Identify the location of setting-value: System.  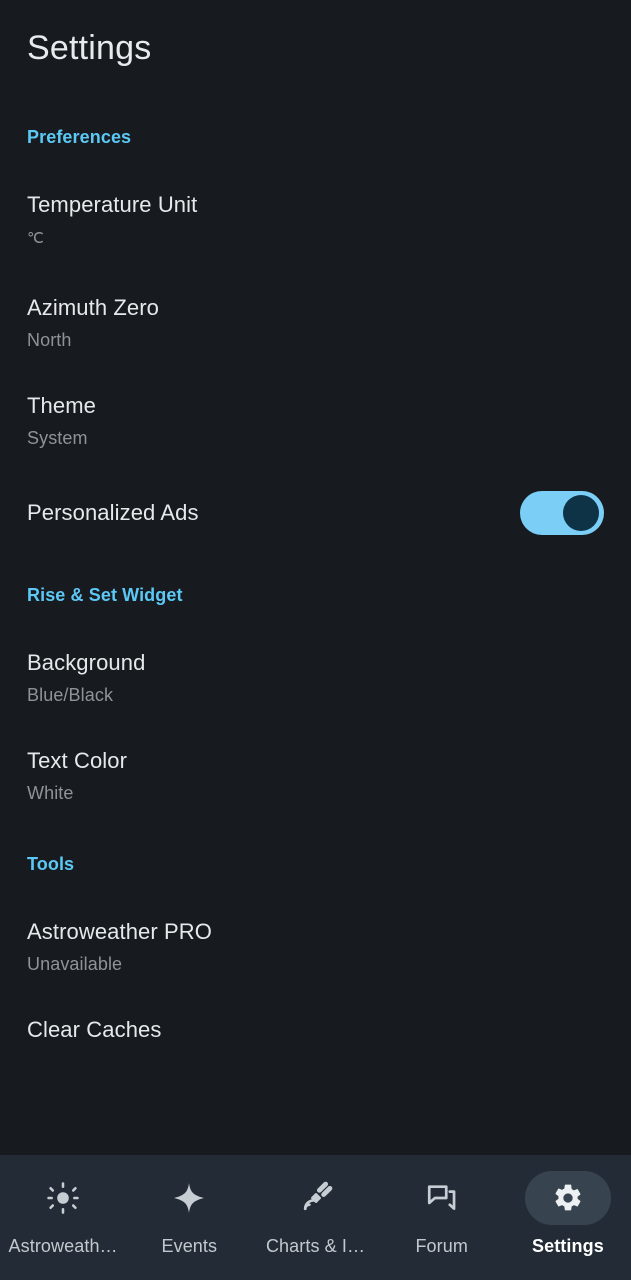
(57, 438).